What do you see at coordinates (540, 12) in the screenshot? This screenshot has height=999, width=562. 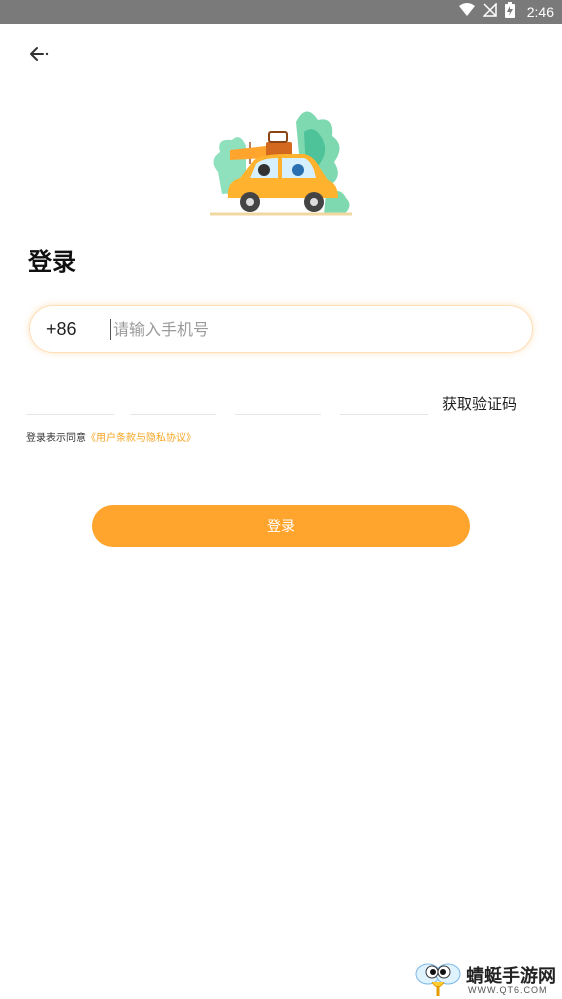 I see `clock: 2:46` at bounding box center [540, 12].